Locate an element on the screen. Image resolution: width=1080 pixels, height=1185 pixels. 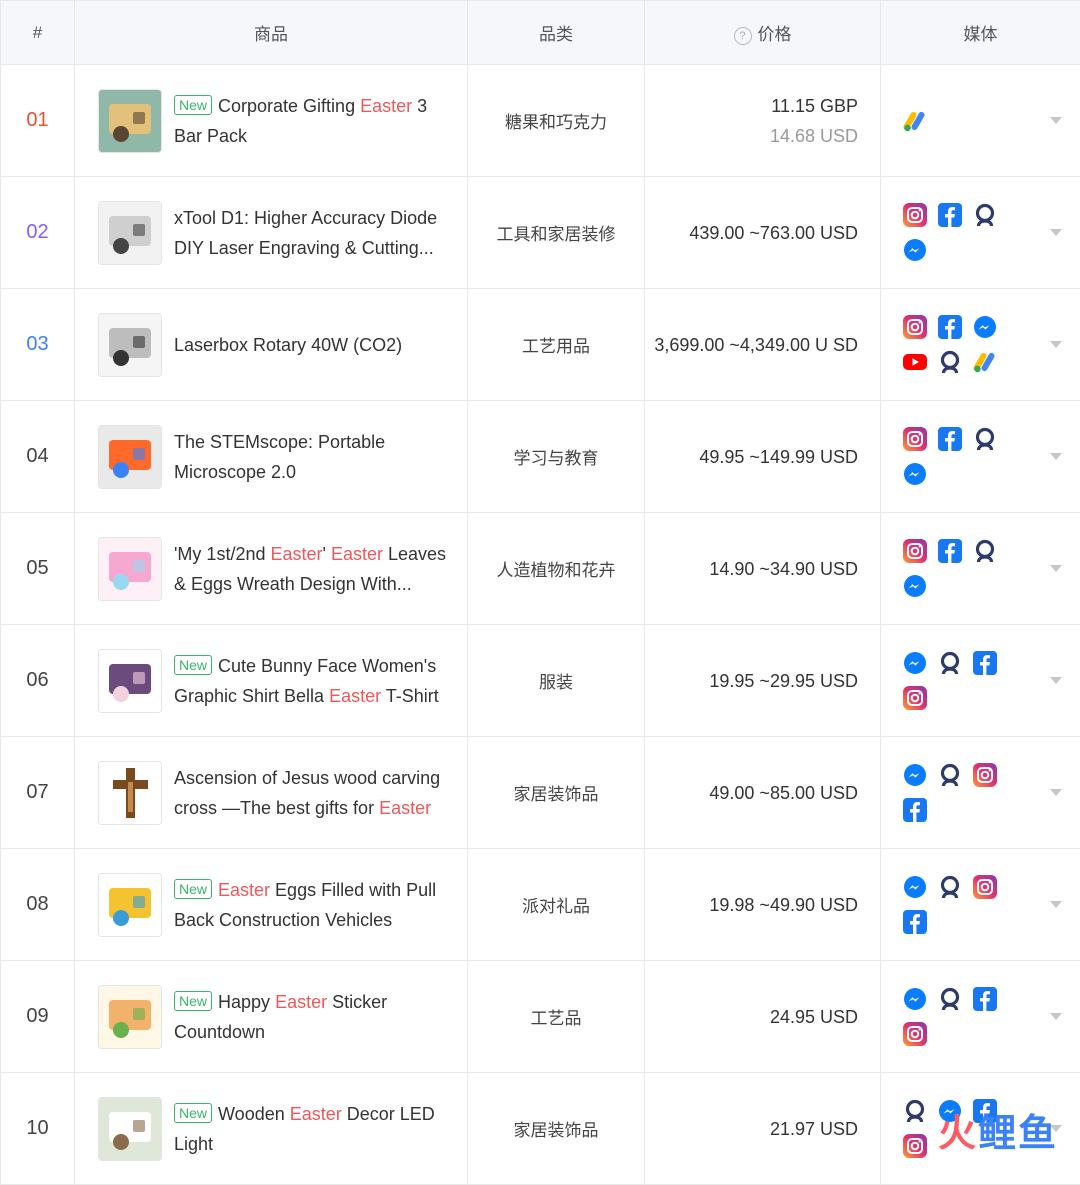
rank-cell: 04 is located at coordinates (38, 457).